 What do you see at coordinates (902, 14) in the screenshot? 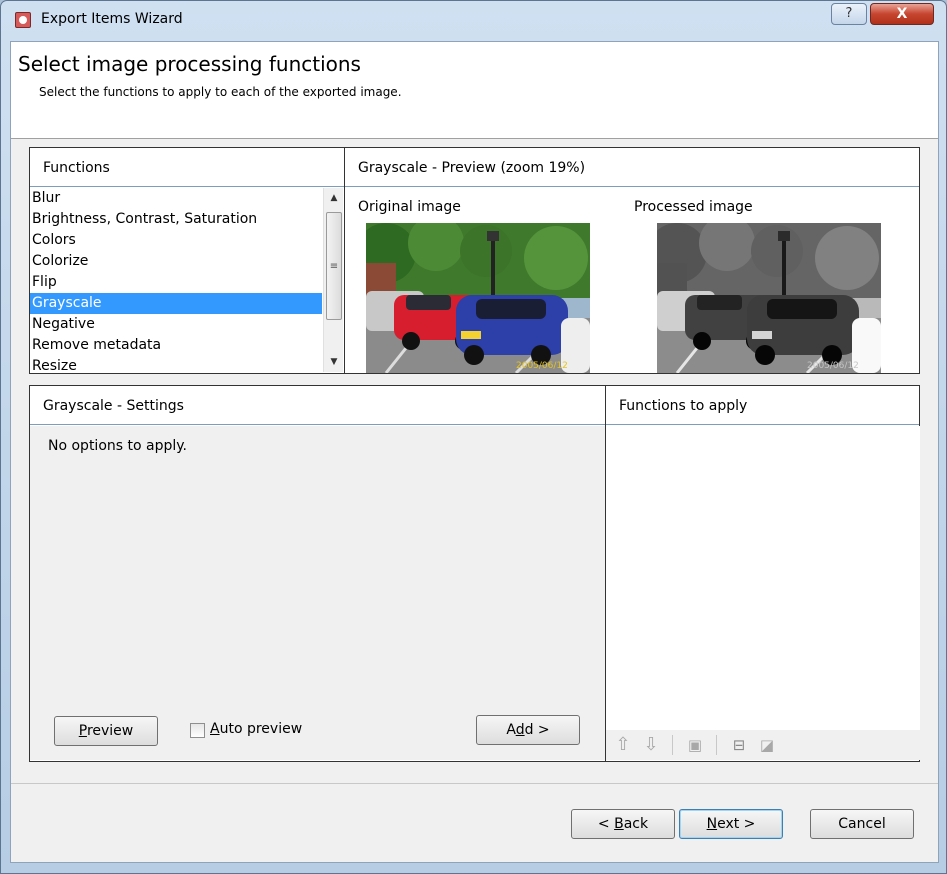
I see `close-button: X` at bounding box center [902, 14].